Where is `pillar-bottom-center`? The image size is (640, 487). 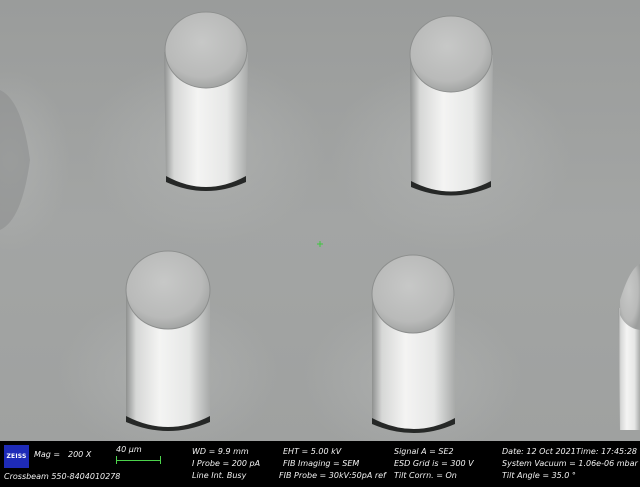 pillar-bottom-center is located at coordinates (413, 343).